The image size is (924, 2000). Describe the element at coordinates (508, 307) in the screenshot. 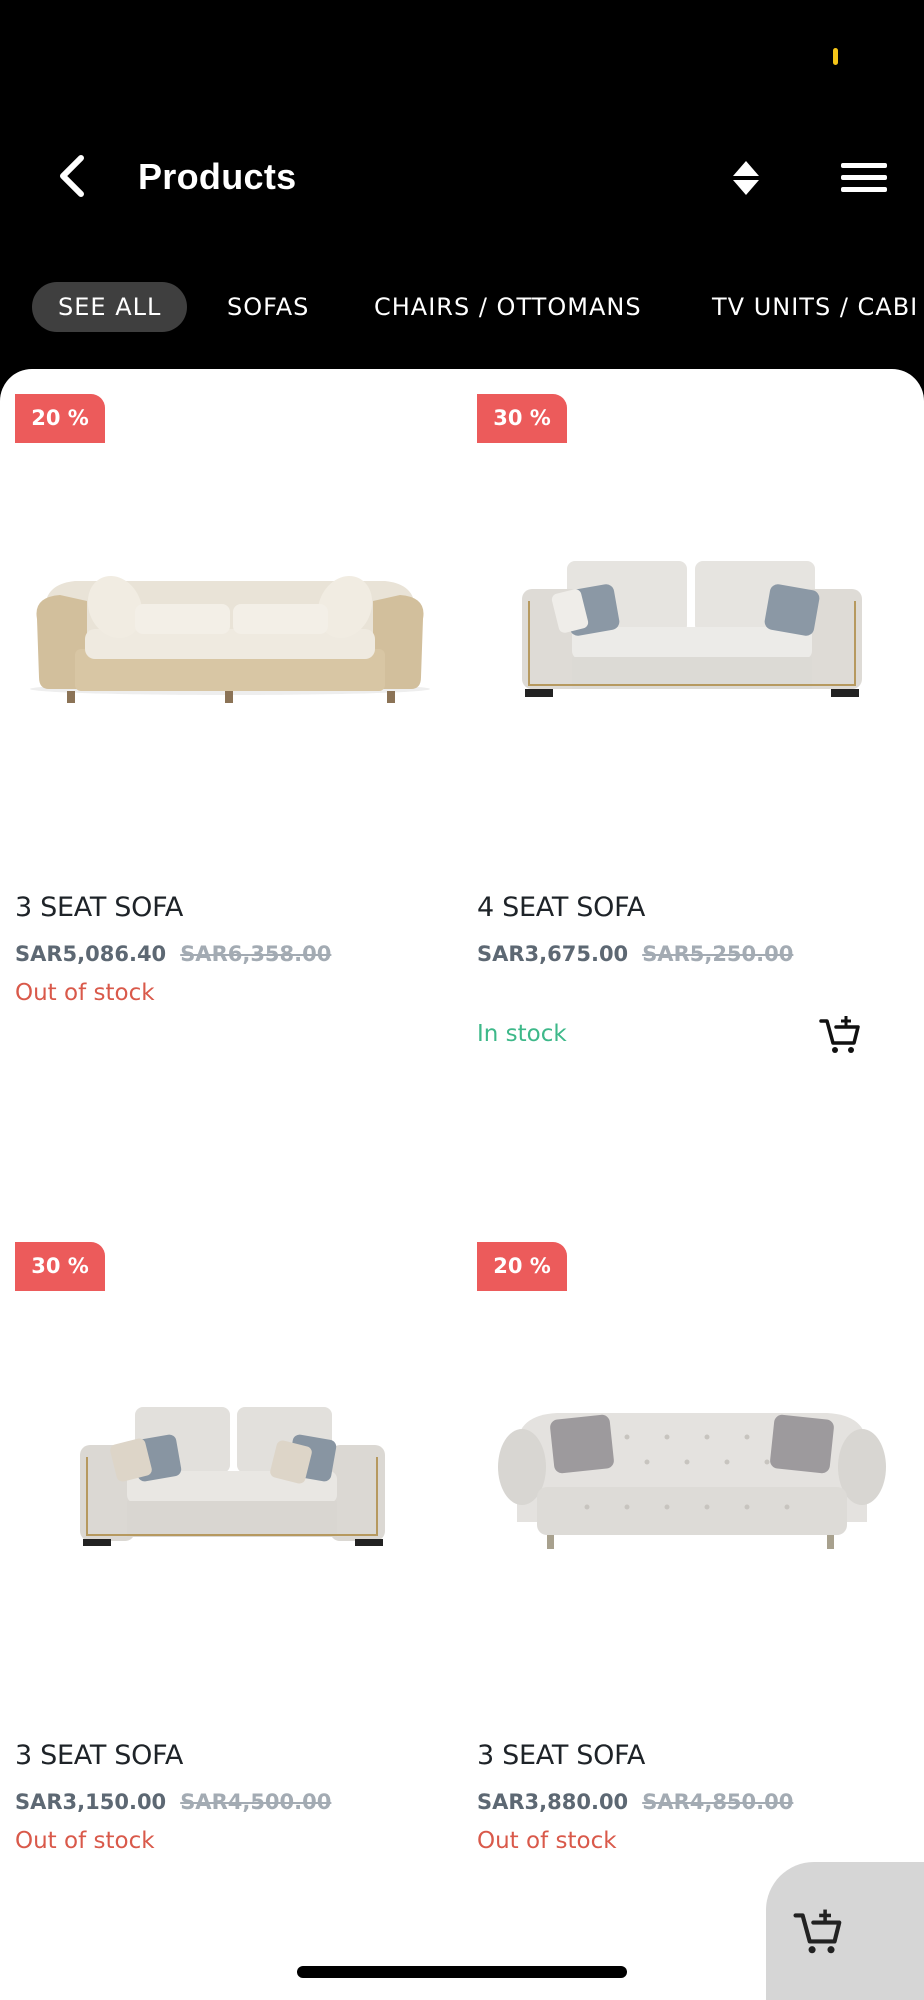

I see `tab-chairs-ottomans: CHAIRS / OTTOMANS` at that location.